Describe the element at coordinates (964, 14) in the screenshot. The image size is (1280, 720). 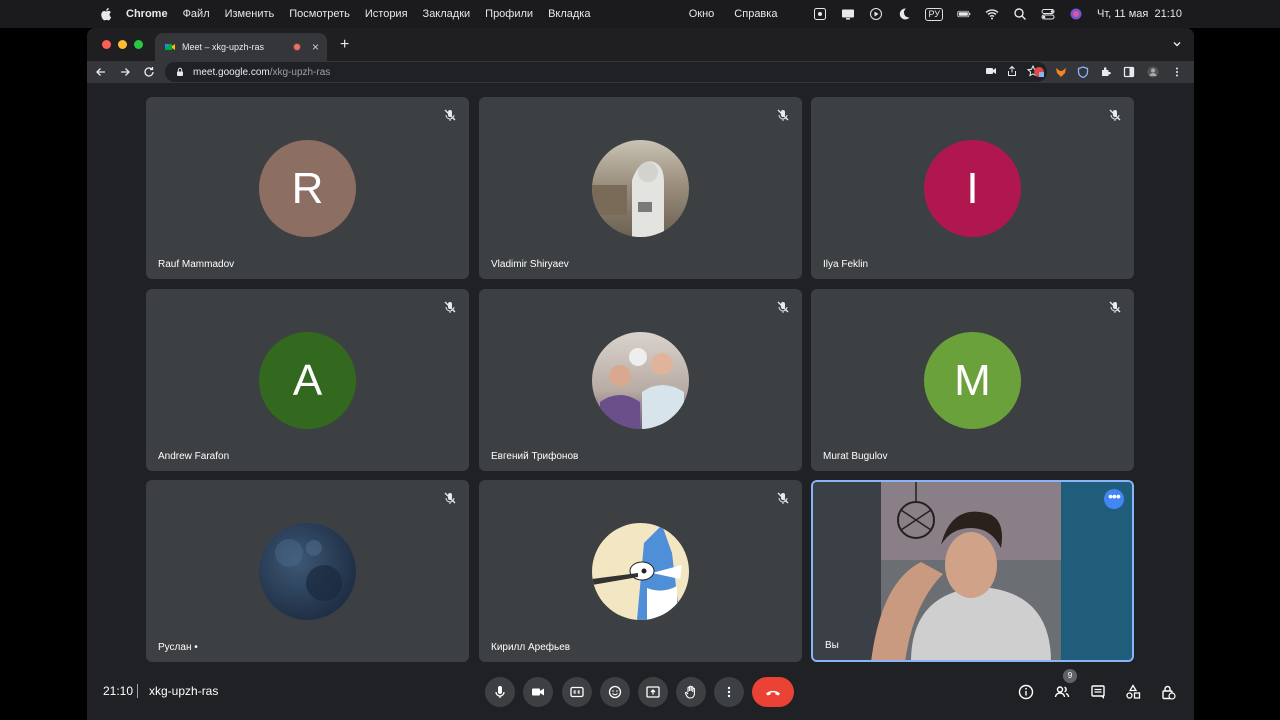
I see `battery-icon` at that location.